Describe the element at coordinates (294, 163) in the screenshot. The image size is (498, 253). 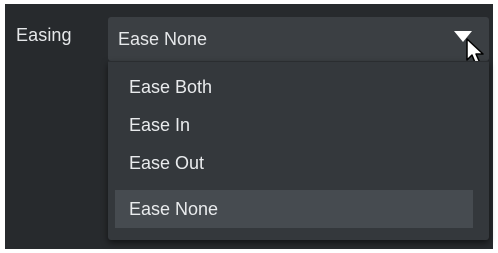
I see `option-ease-out: Ease Out` at that location.